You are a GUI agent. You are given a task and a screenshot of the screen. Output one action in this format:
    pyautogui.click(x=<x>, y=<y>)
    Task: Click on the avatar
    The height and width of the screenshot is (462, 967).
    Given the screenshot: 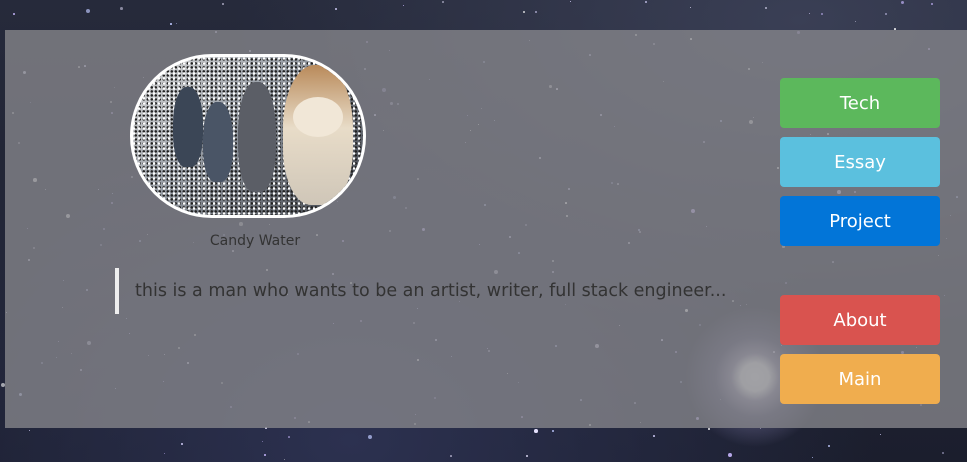 What is the action you would take?
    pyautogui.click(x=248, y=136)
    